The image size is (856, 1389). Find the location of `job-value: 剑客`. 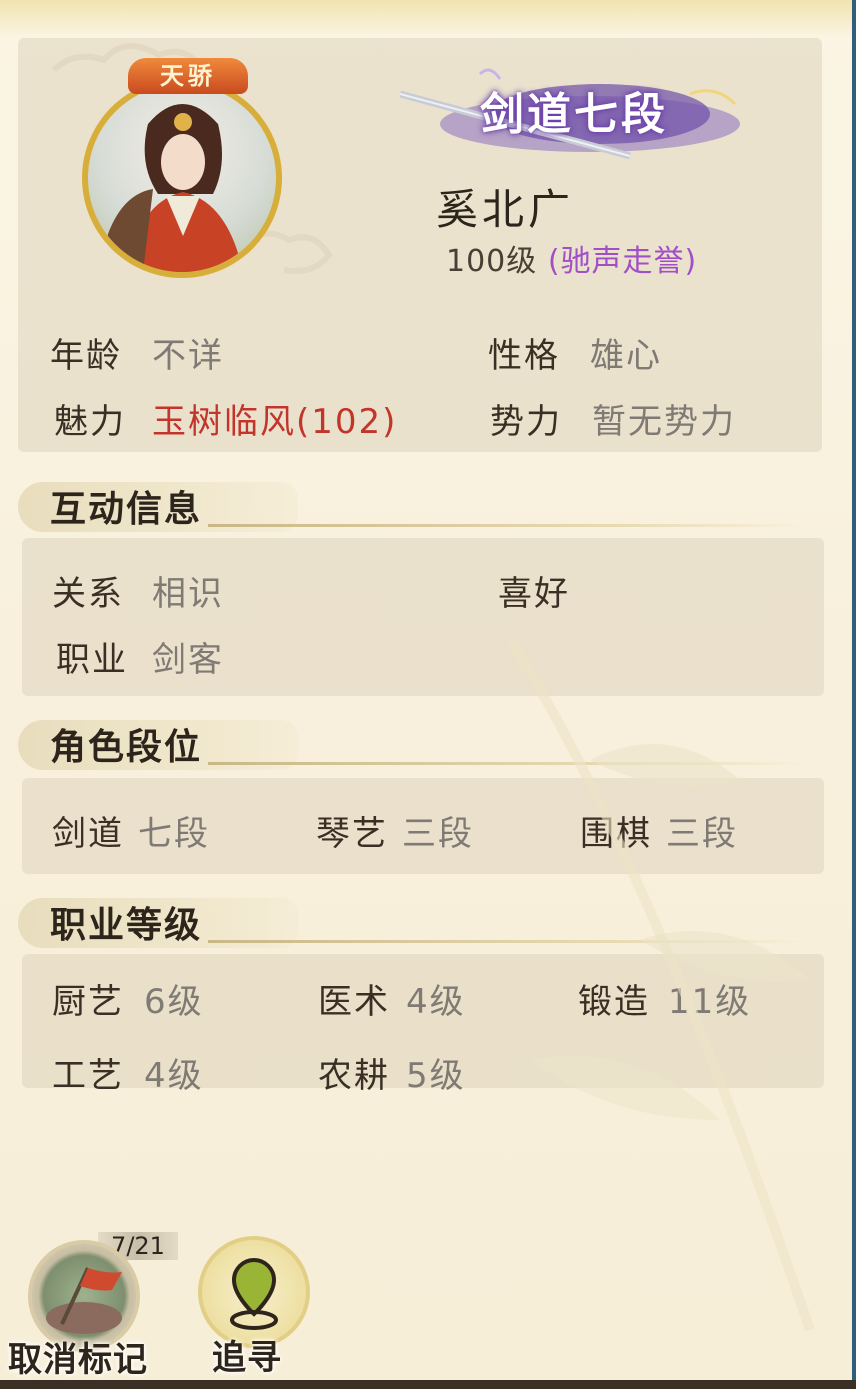

job-value: 剑客 is located at coordinates (188, 660).